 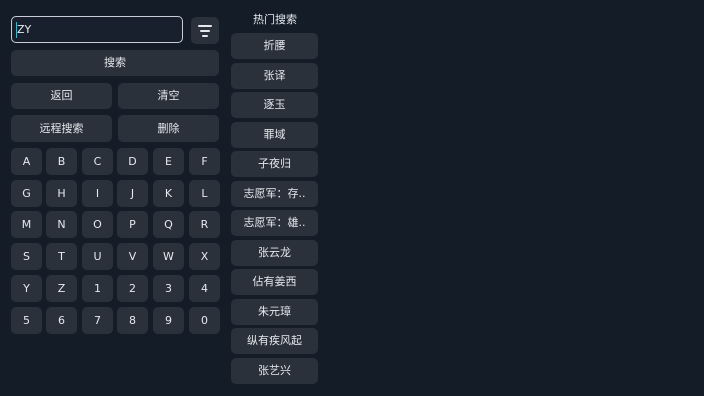 I want to click on filter-icon, so click(x=205, y=26).